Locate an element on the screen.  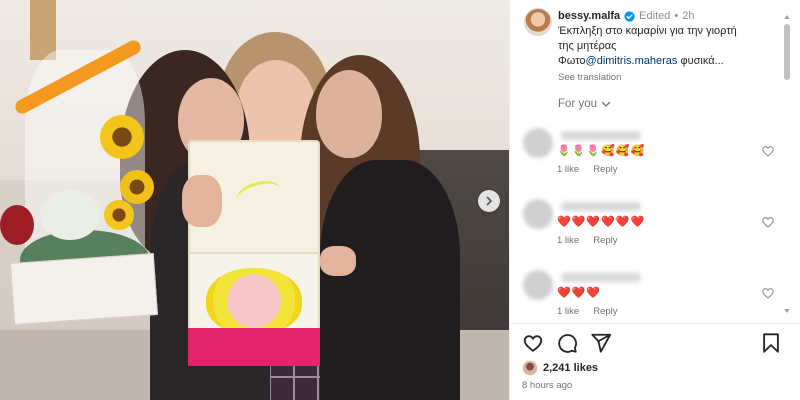
next-photo-button is located at coordinates (489, 201).